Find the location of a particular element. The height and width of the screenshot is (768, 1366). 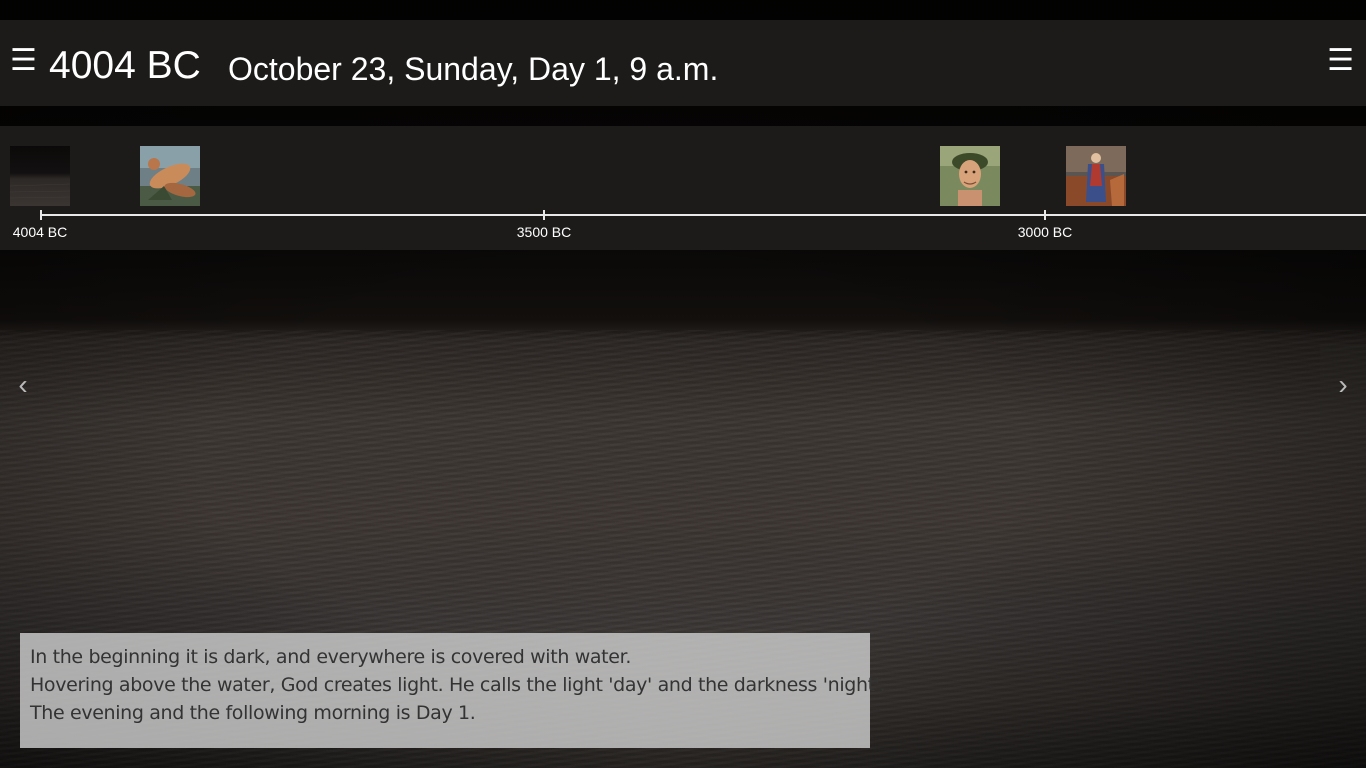

axis-label-3500bc: 3500 BC is located at coordinates (544, 232).